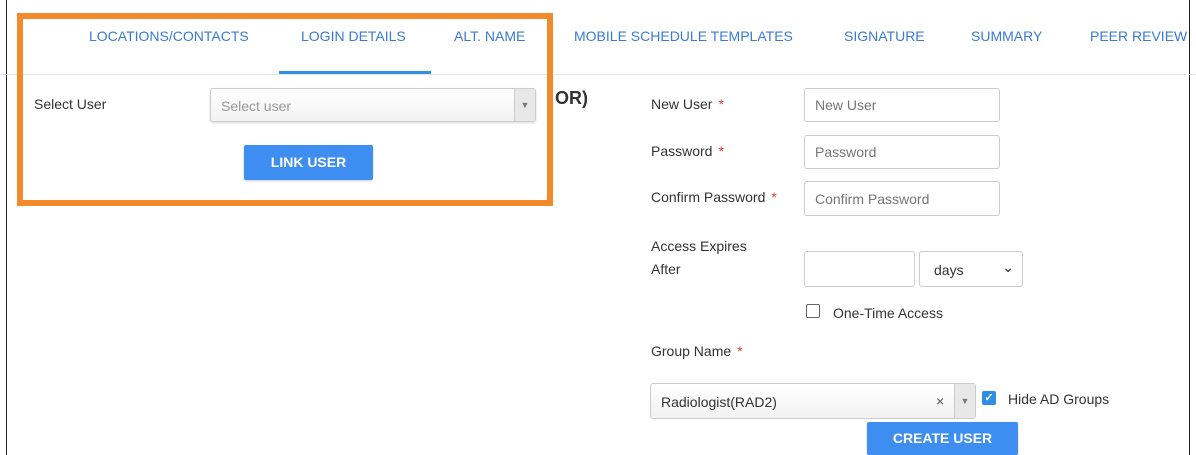 This screenshot has width=1196, height=455. Describe the element at coordinates (989, 398) in the screenshot. I see `hide-ad-groups-checkbox: ✓` at that location.